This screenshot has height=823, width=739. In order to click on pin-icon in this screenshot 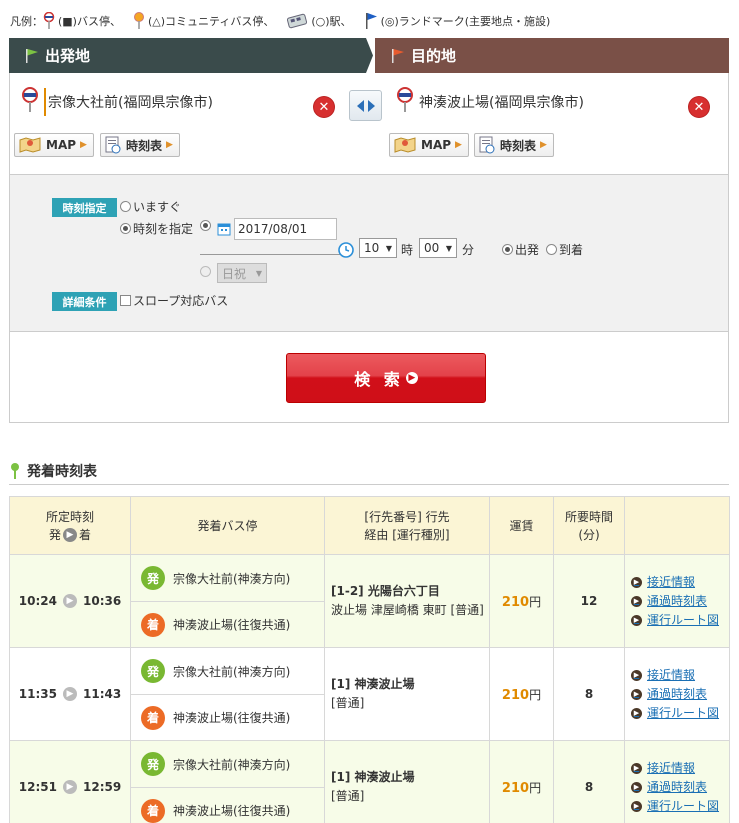, I will do `click(16, 471)`.